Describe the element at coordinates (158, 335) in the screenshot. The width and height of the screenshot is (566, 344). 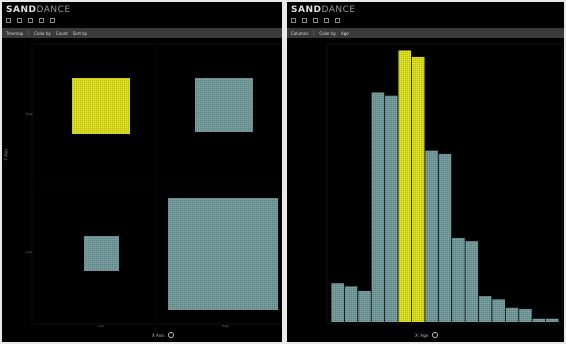
I see `x-axis-label: X Axis` at that location.